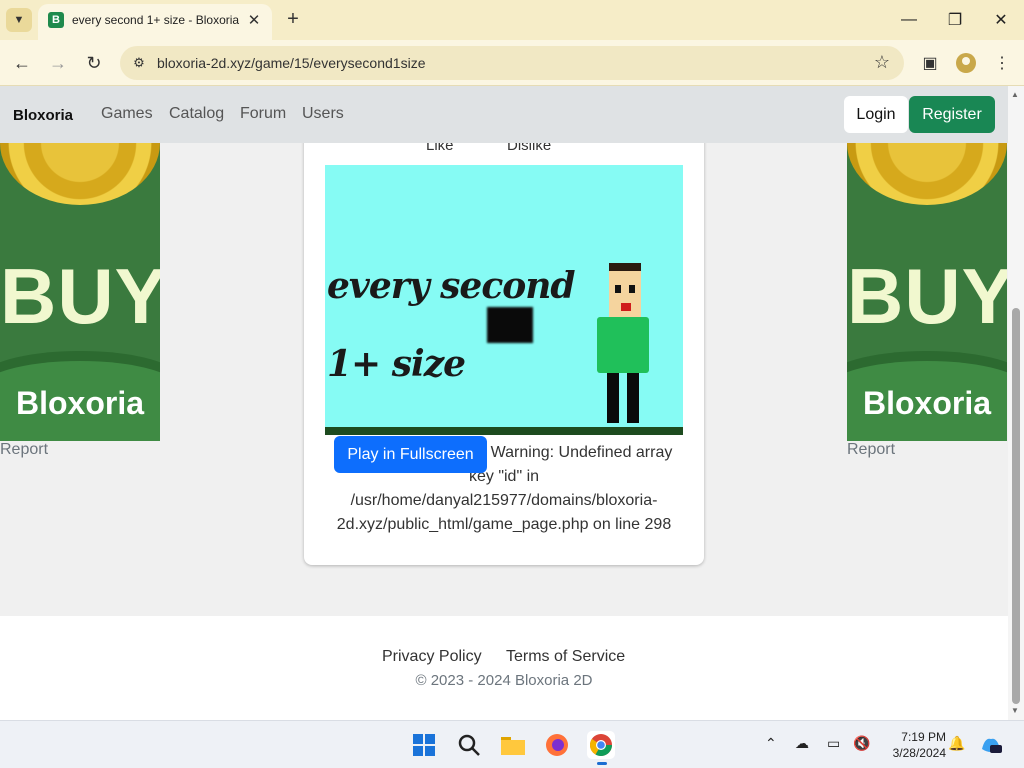 The height and width of the screenshot is (768, 1024). I want to click on scroll-down-icon: ▼, so click(1015, 710).